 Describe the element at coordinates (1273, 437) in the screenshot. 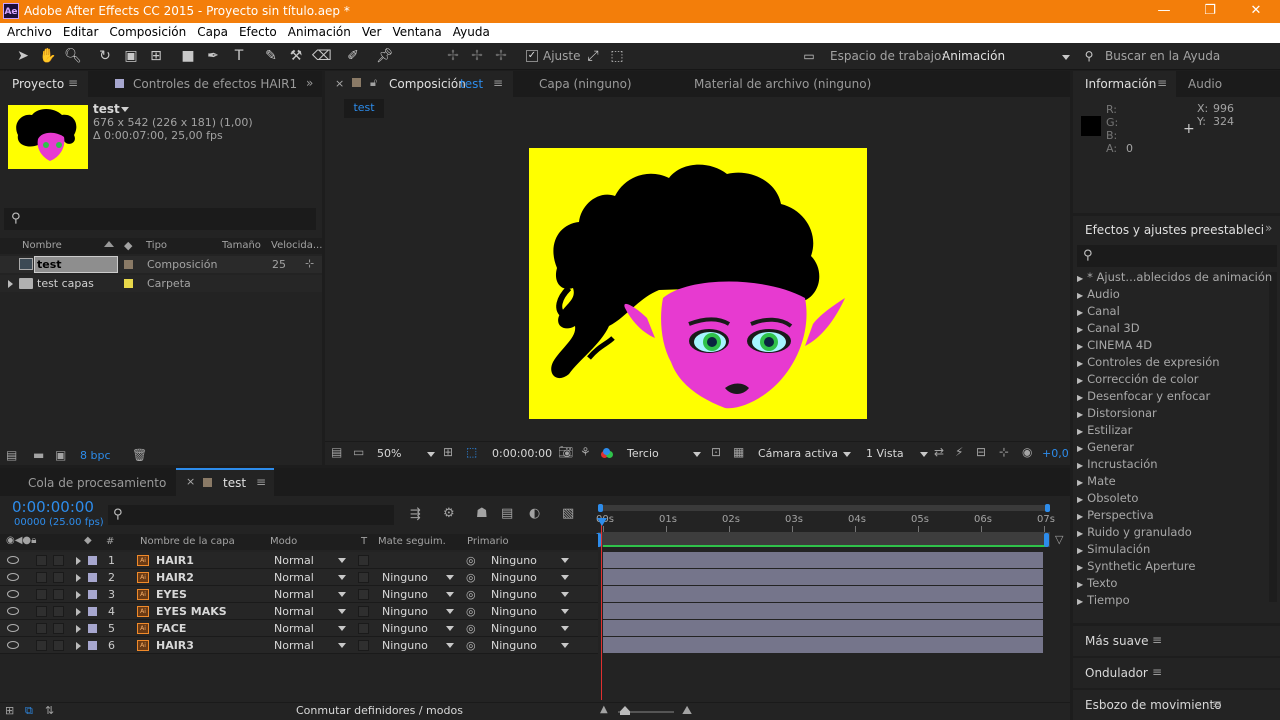

I see `effects-scrollbar` at that location.